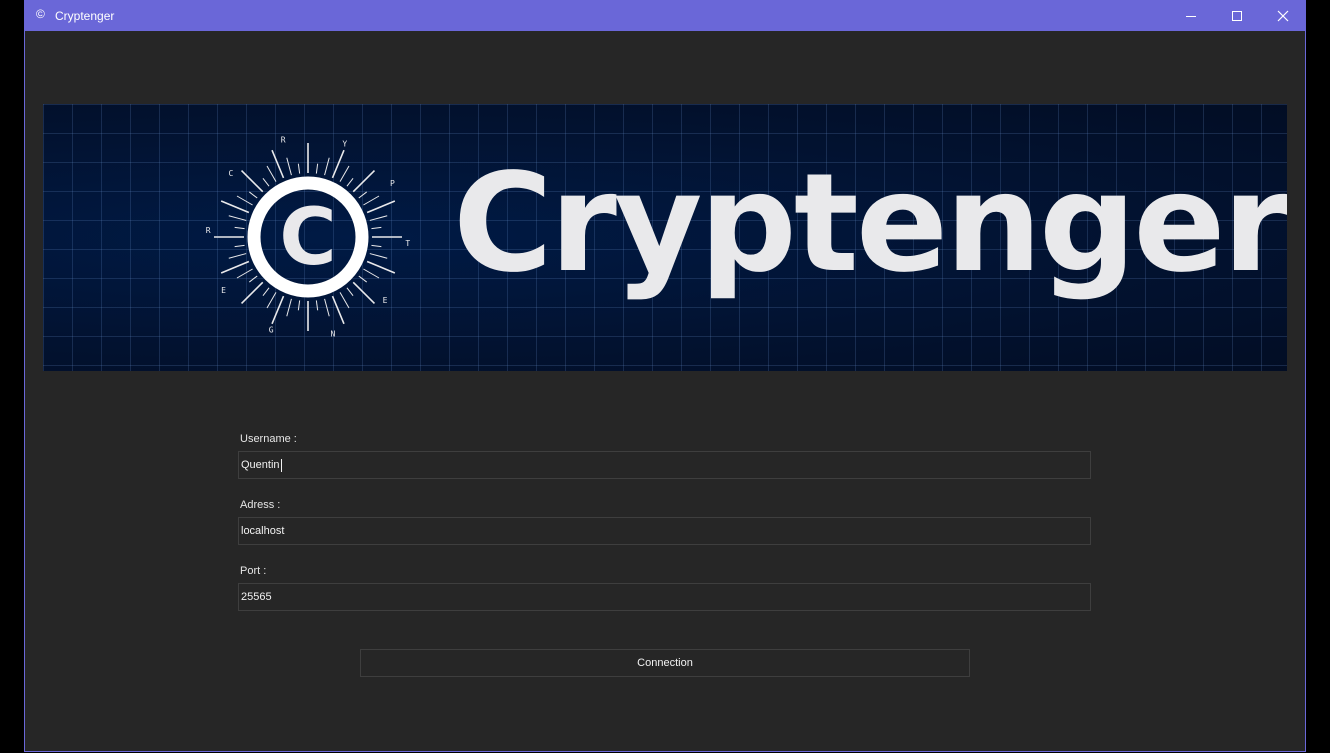 The height and width of the screenshot is (753, 1330). I want to click on minimize-button, so click(1191, 15).